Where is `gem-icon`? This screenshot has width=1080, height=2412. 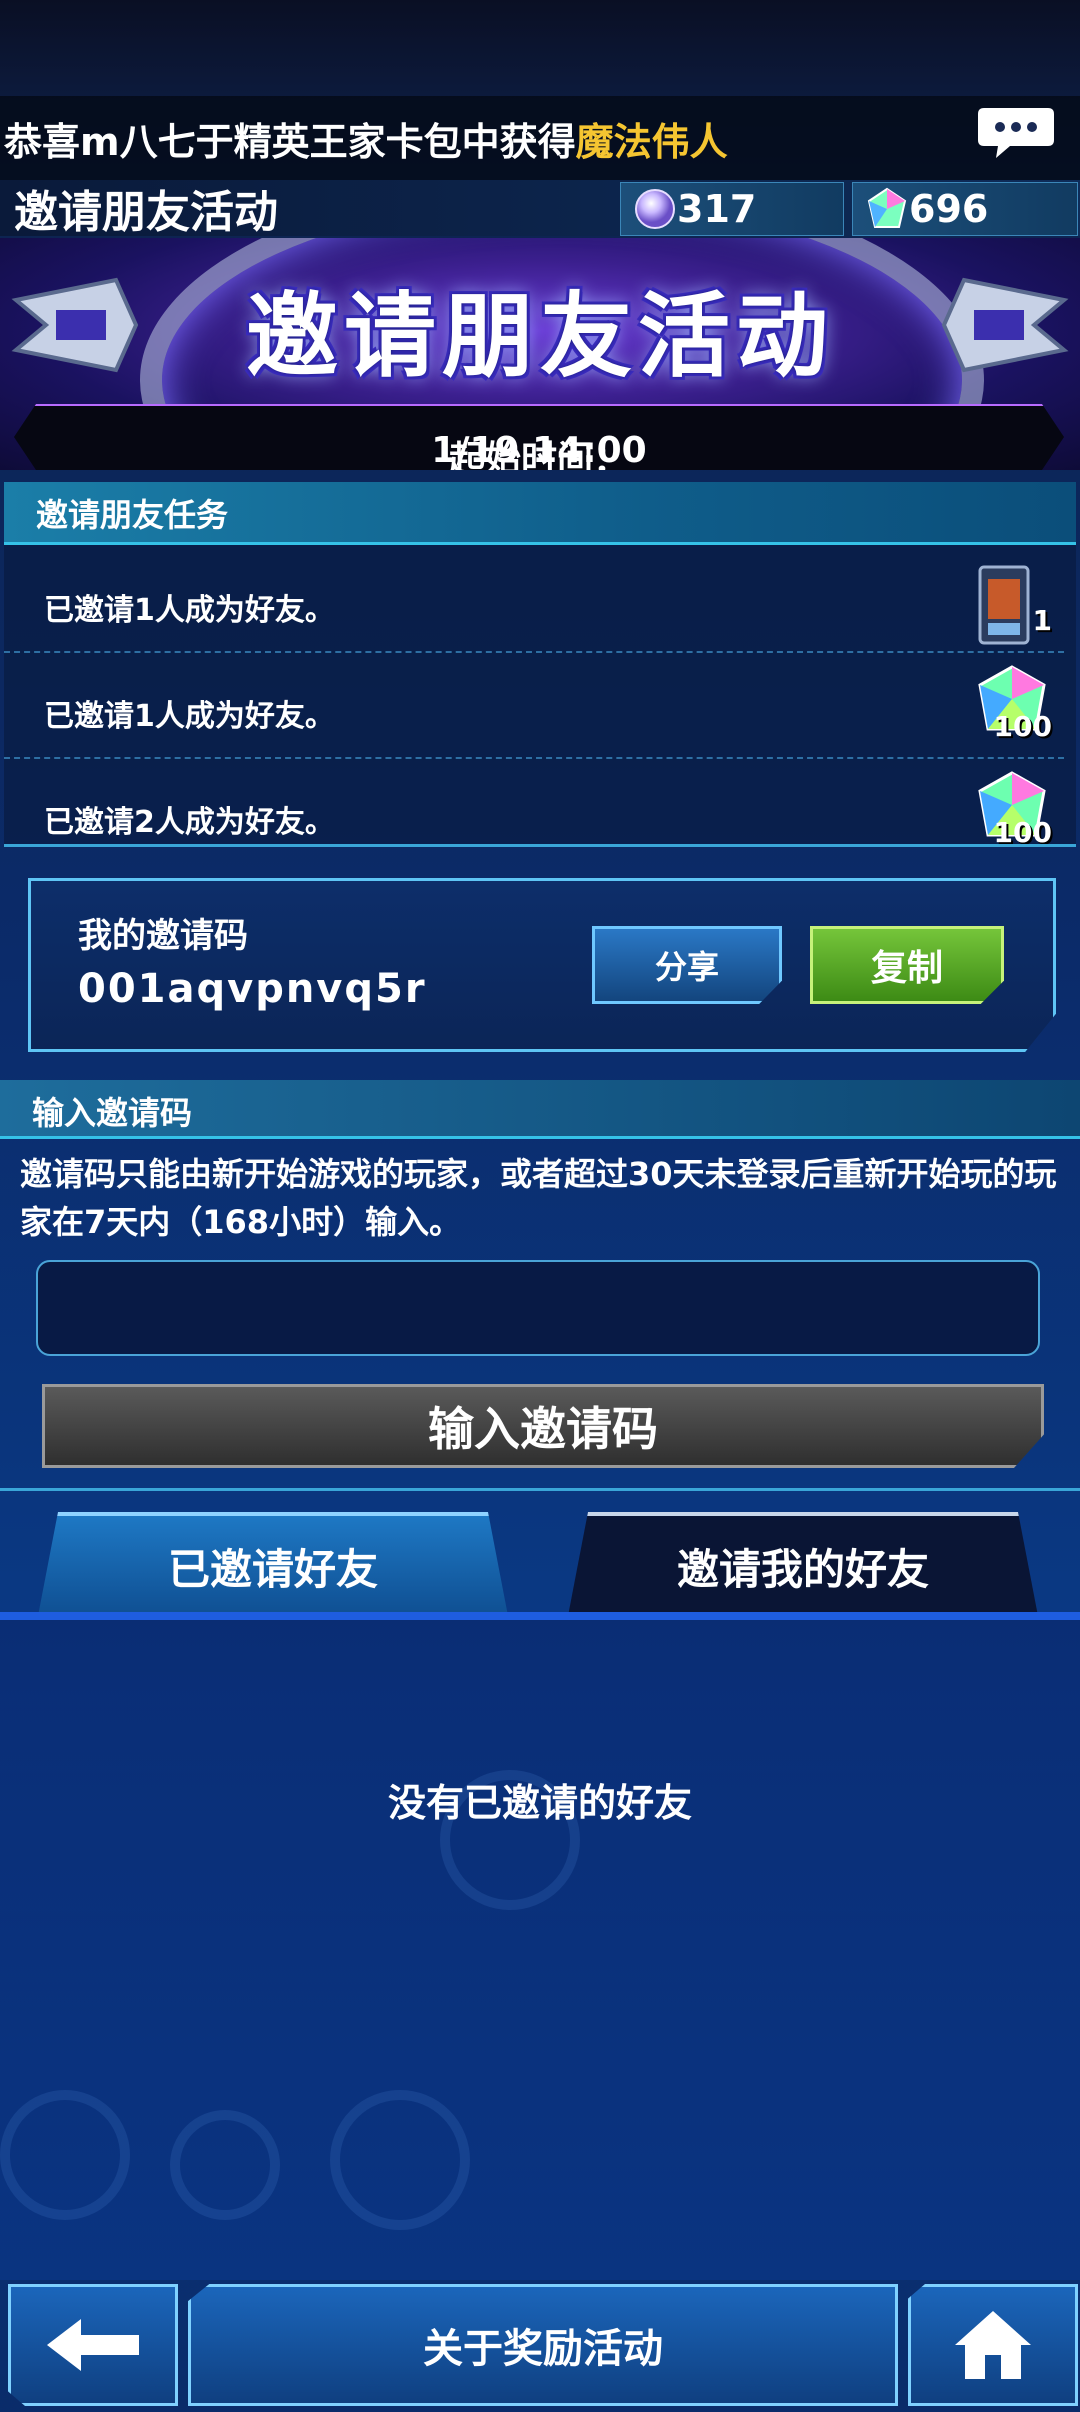 gem-icon is located at coordinates (887, 207).